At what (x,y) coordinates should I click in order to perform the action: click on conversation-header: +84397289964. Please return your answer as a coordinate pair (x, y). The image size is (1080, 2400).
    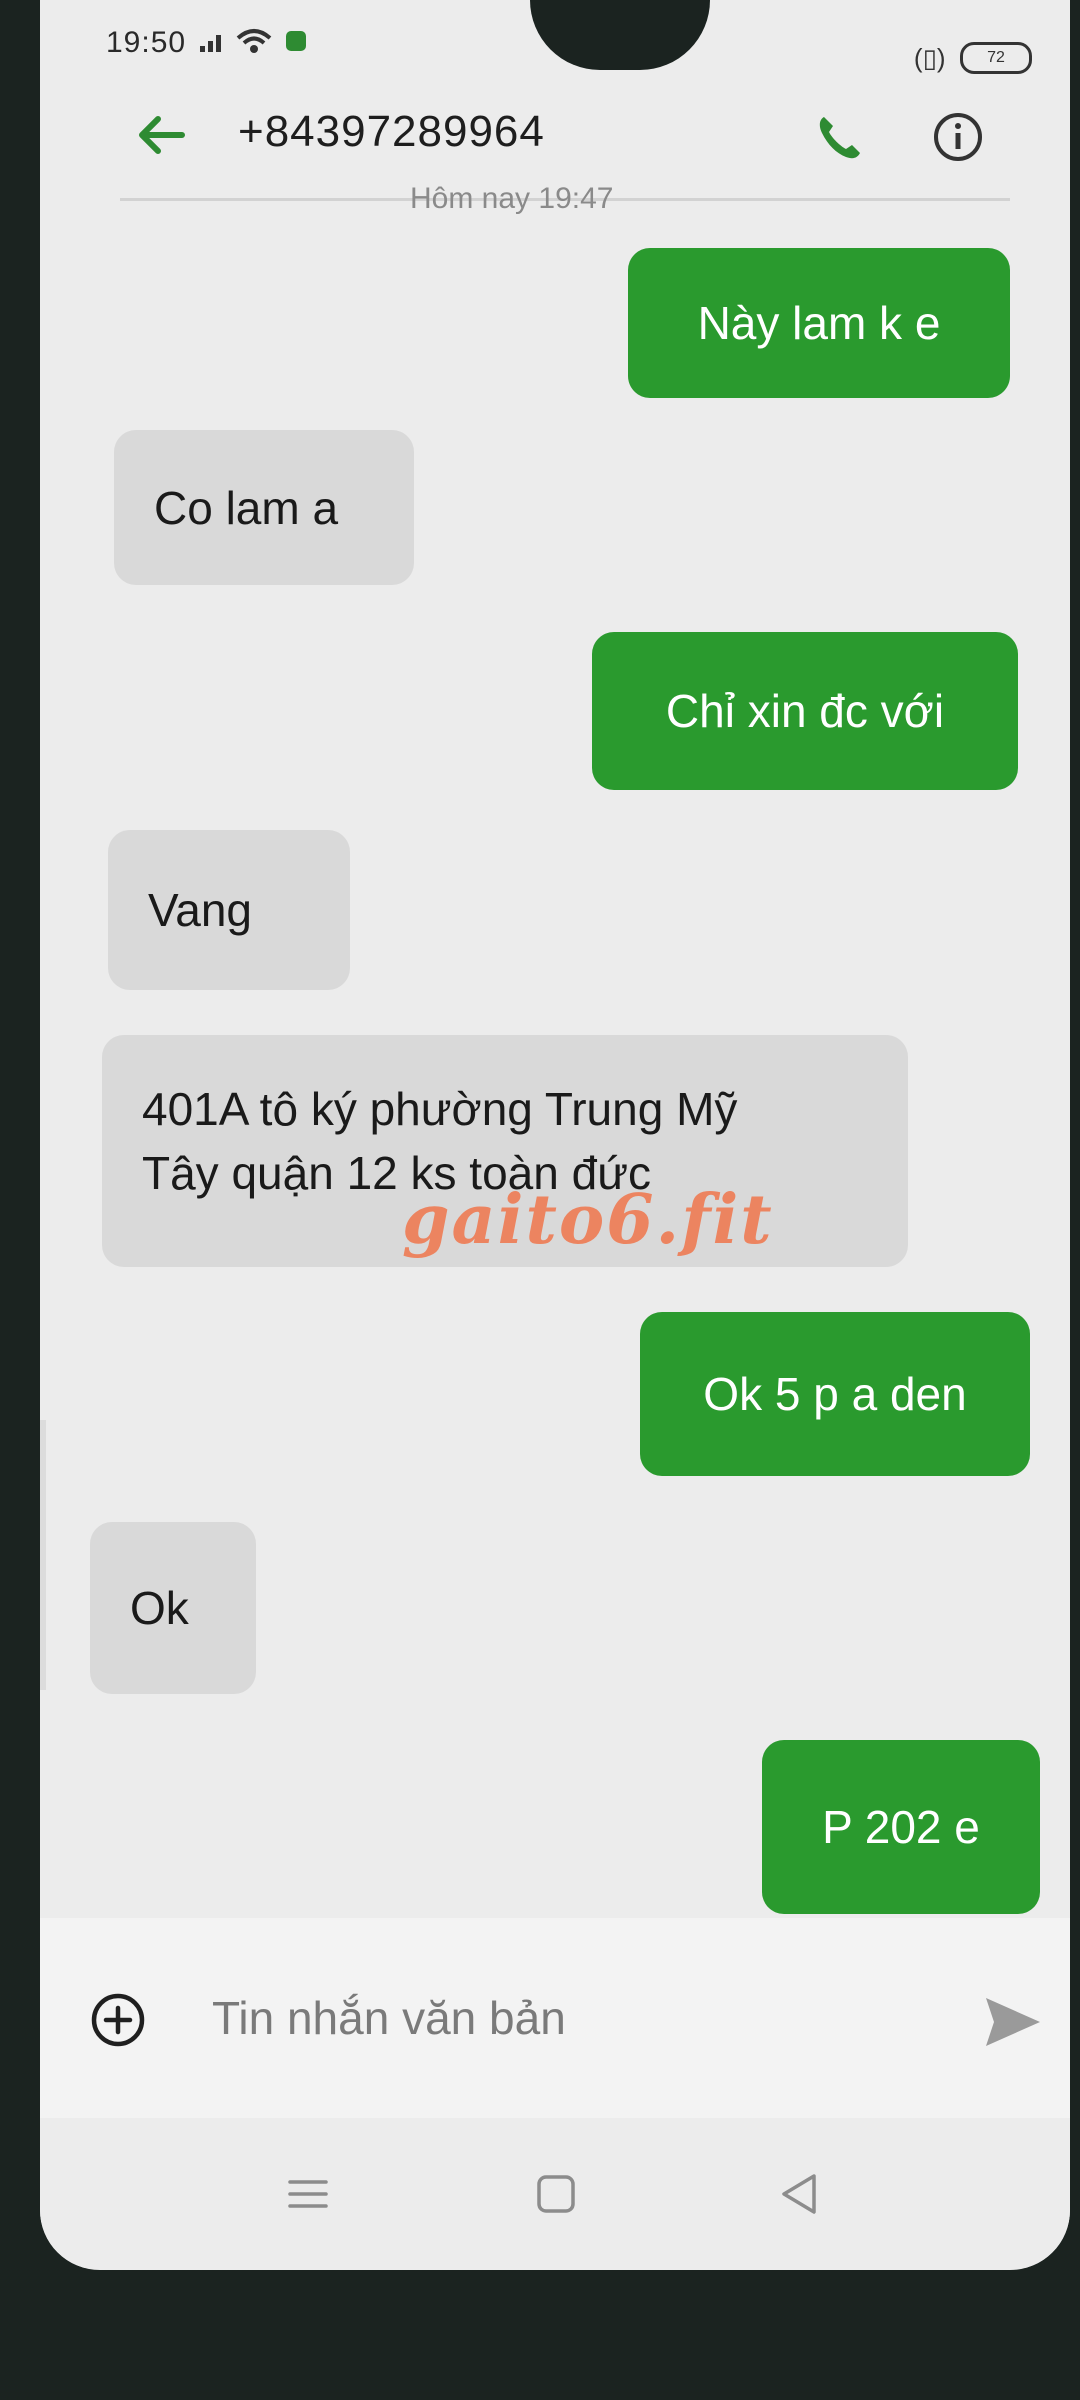
    Looking at the image, I should click on (555, 145).